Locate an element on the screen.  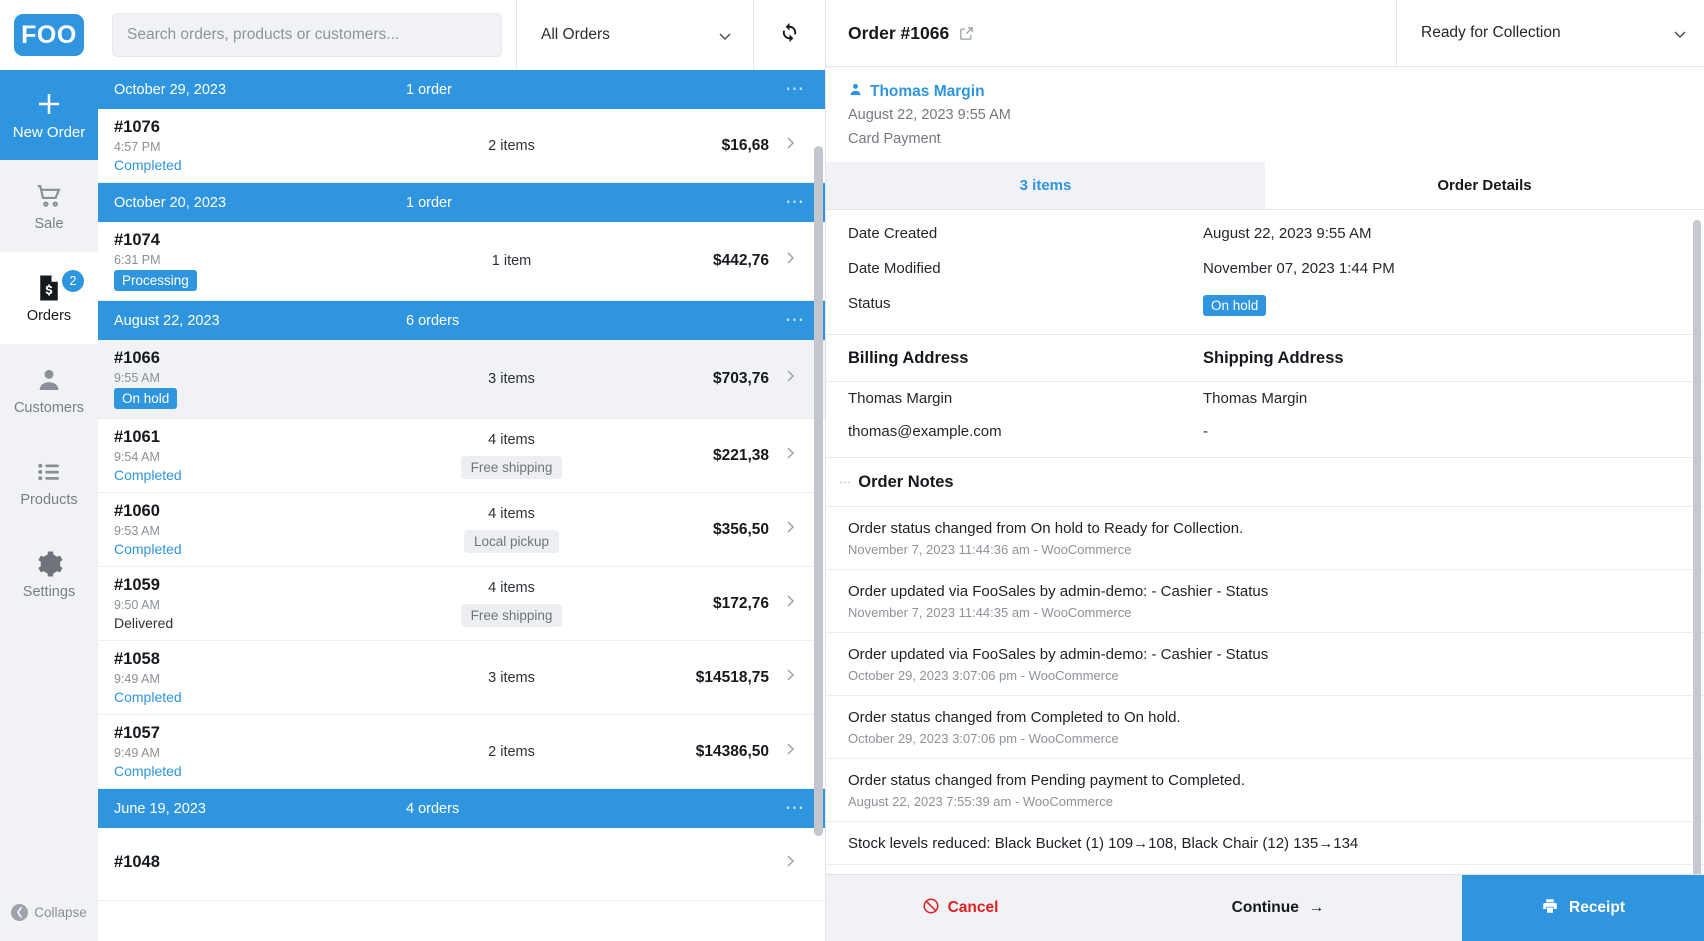
drag-handle-icon: ⋮ is located at coordinates (844, 483).